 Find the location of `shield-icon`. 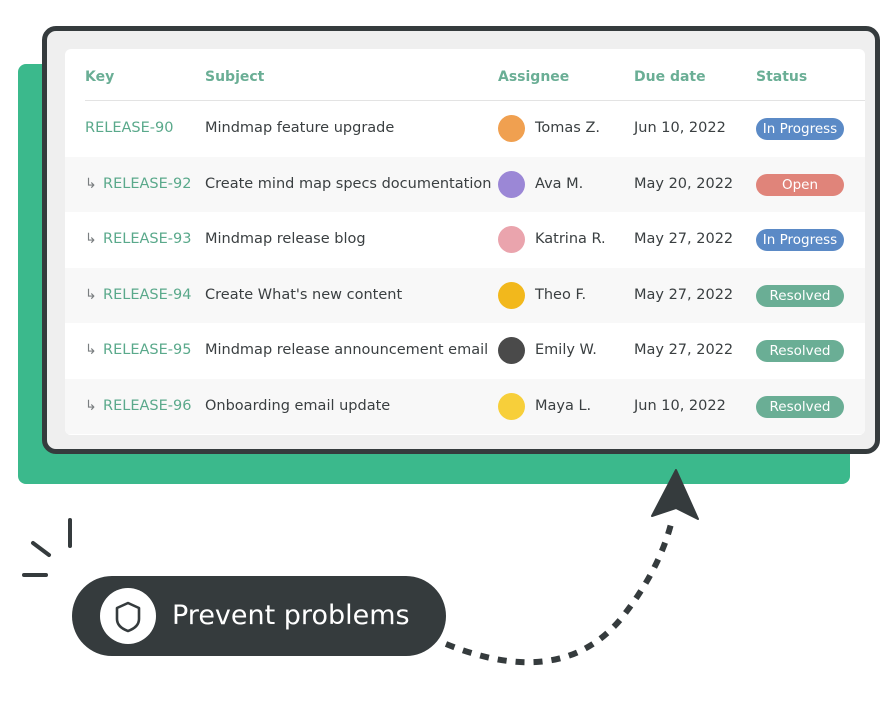

shield-icon is located at coordinates (128, 617).